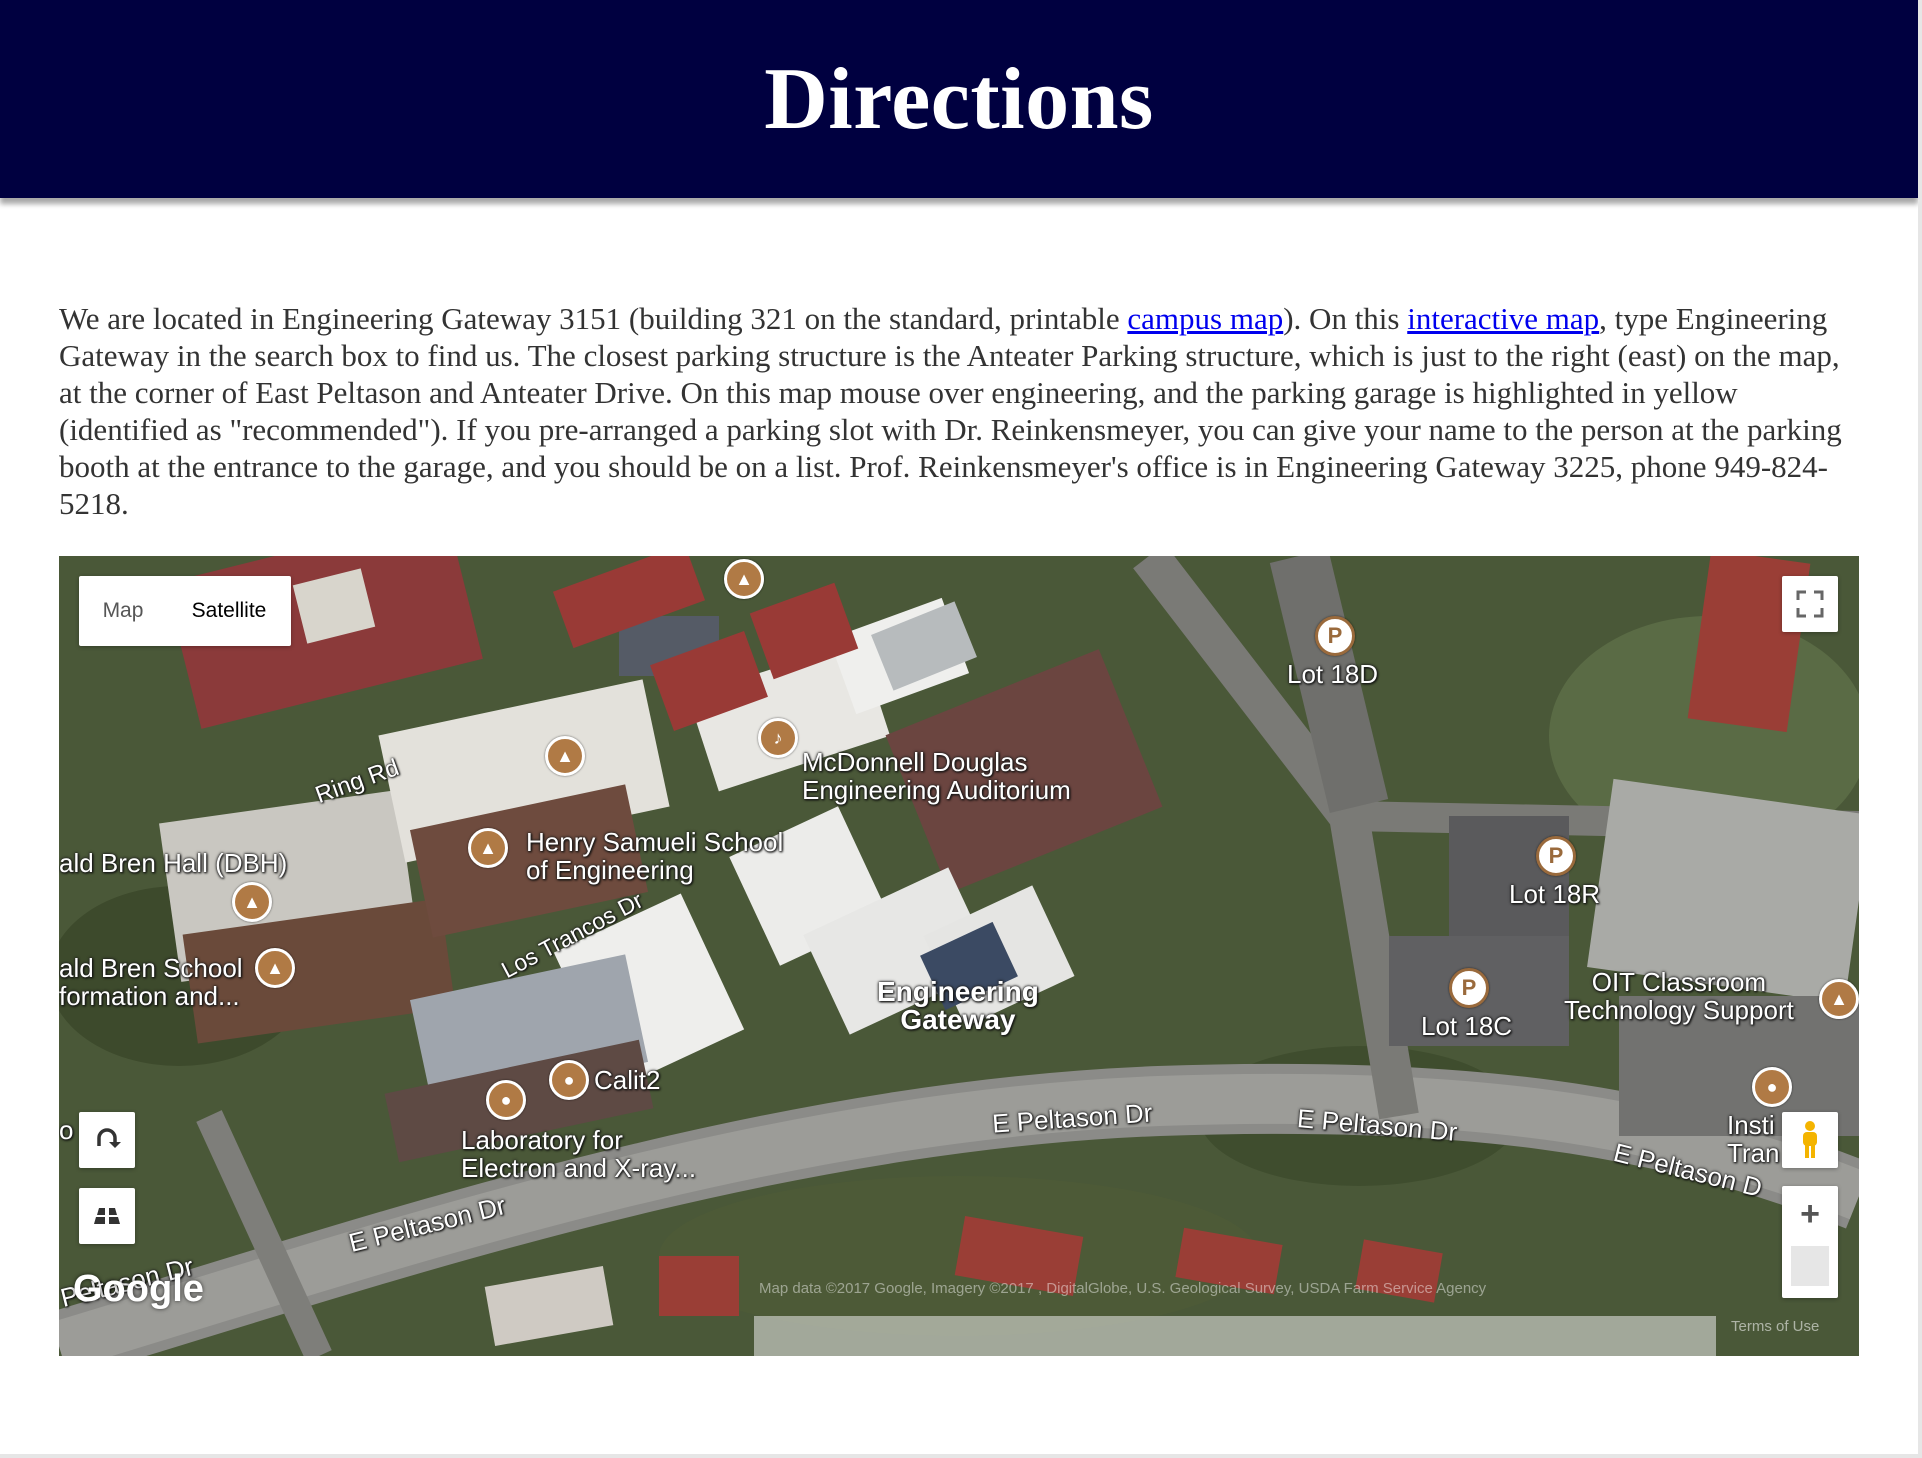 The height and width of the screenshot is (1458, 1922). What do you see at coordinates (915, 762) in the screenshot?
I see `map-label-mcdonnell-line-1: McDonnell Douglas` at bounding box center [915, 762].